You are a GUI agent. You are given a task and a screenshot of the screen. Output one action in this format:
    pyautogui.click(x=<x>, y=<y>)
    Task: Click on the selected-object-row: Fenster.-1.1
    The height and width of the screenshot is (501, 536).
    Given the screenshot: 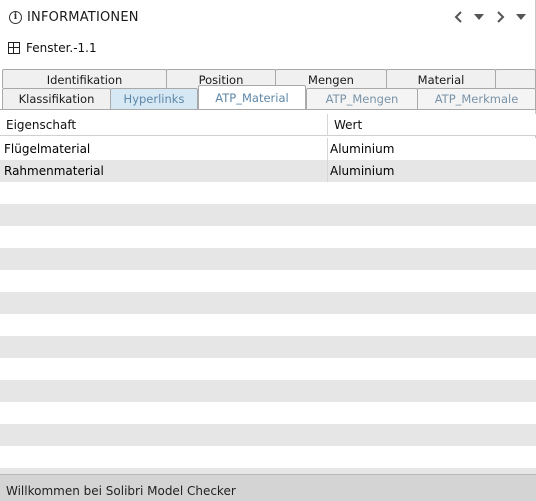 What is the action you would take?
    pyautogui.click(x=267, y=49)
    